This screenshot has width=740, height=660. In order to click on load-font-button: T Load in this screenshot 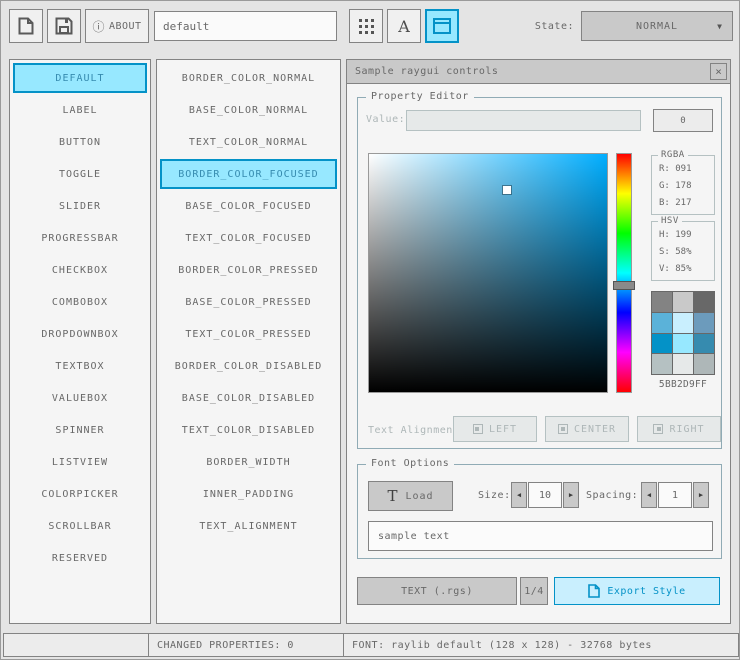, I will do `click(410, 496)`.